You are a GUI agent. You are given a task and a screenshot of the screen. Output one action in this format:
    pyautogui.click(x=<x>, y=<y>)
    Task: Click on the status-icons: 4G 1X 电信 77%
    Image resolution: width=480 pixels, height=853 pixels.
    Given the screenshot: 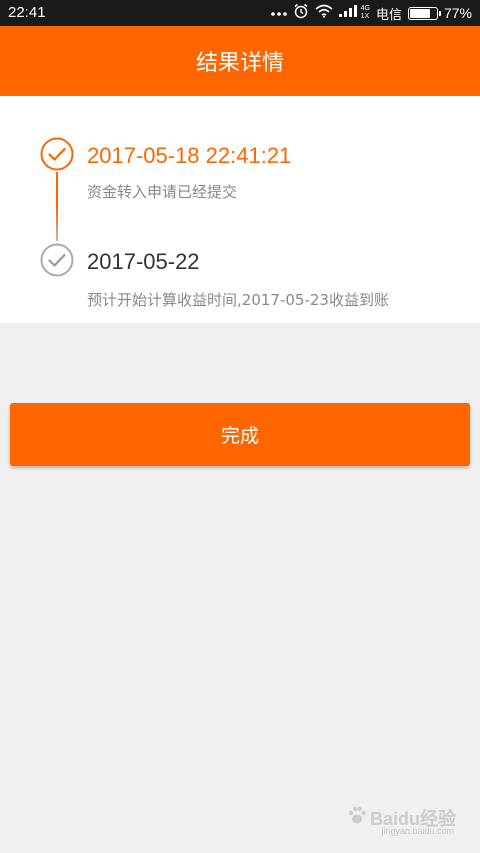 What is the action you would take?
    pyautogui.click(x=371, y=13)
    